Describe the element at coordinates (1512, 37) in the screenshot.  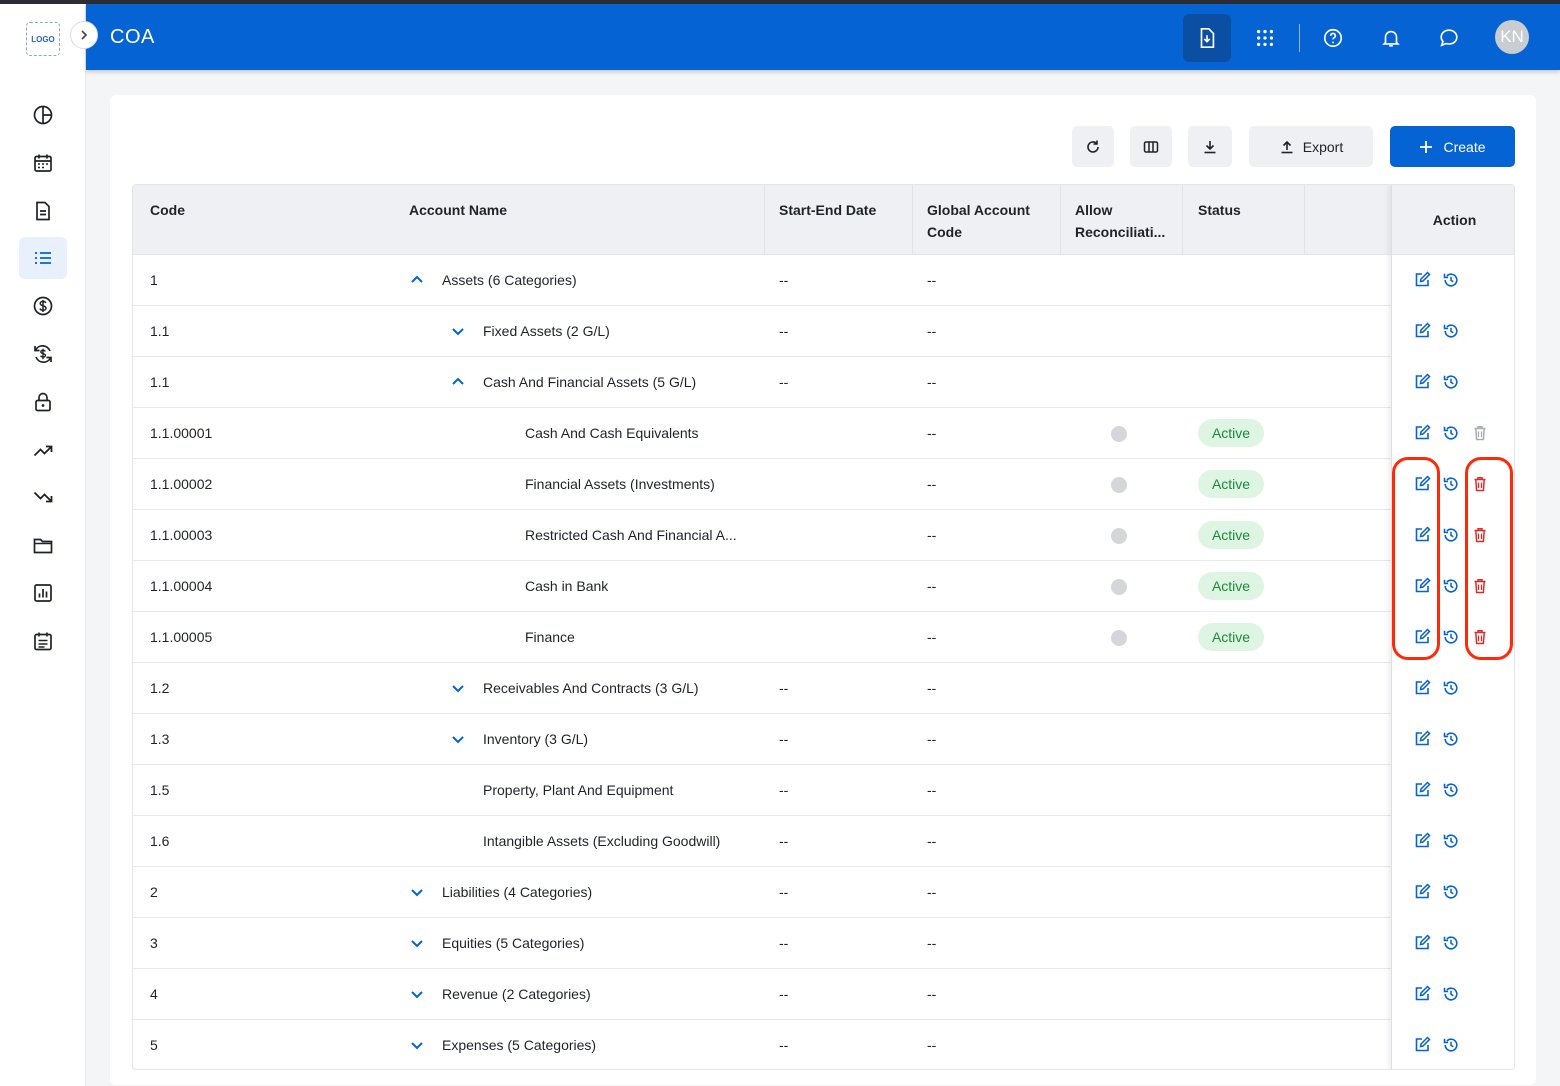
I see `user-avatar: KN` at that location.